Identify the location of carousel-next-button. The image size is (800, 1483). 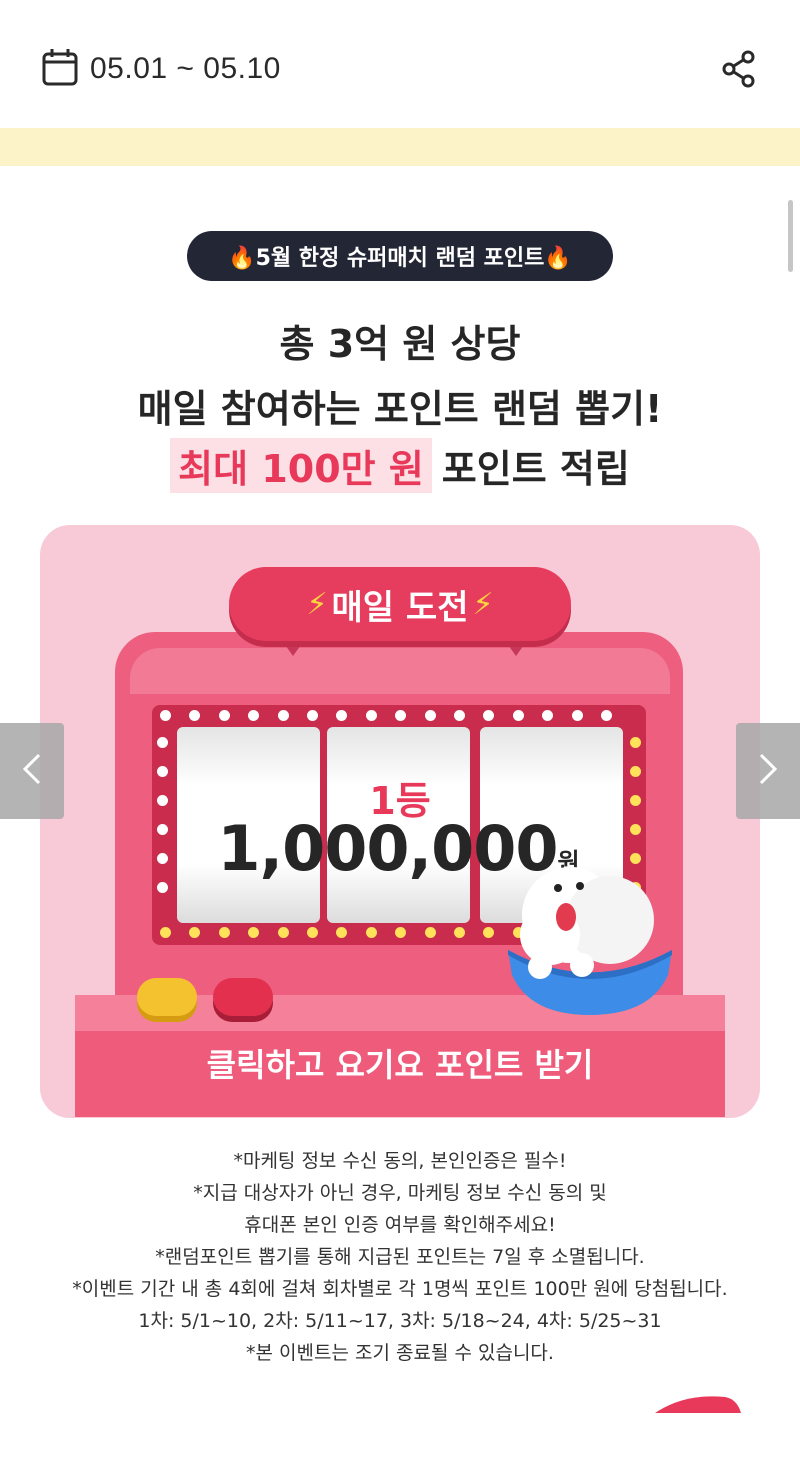
(768, 771).